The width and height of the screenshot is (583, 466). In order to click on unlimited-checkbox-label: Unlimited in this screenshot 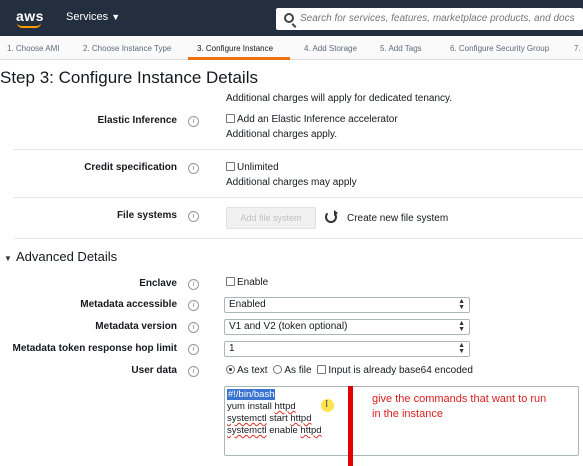, I will do `click(258, 167)`.